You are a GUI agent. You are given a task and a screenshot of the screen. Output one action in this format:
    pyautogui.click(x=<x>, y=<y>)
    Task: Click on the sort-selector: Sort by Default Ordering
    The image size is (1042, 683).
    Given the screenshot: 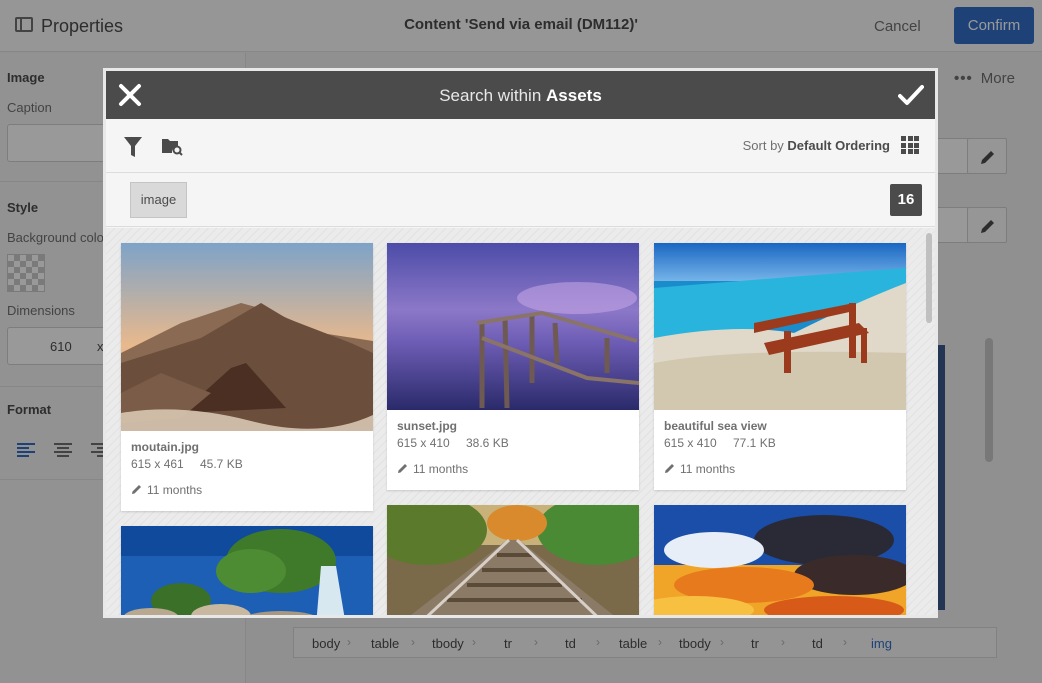 What is the action you would take?
    pyautogui.click(x=816, y=145)
    